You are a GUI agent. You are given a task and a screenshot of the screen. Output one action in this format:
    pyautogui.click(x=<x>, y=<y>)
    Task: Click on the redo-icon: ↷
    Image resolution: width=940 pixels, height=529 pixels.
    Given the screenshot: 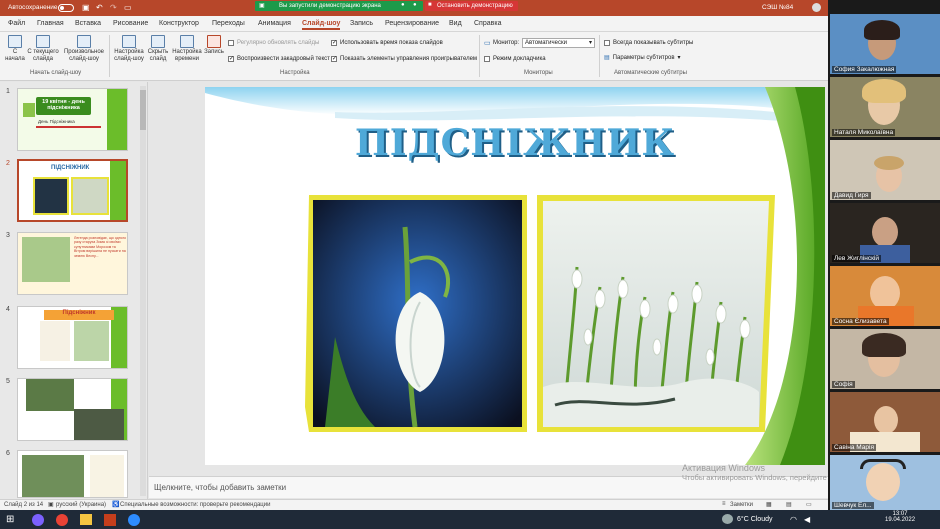 What is the action you would take?
    pyautogui.click(x=113, y=7)
    